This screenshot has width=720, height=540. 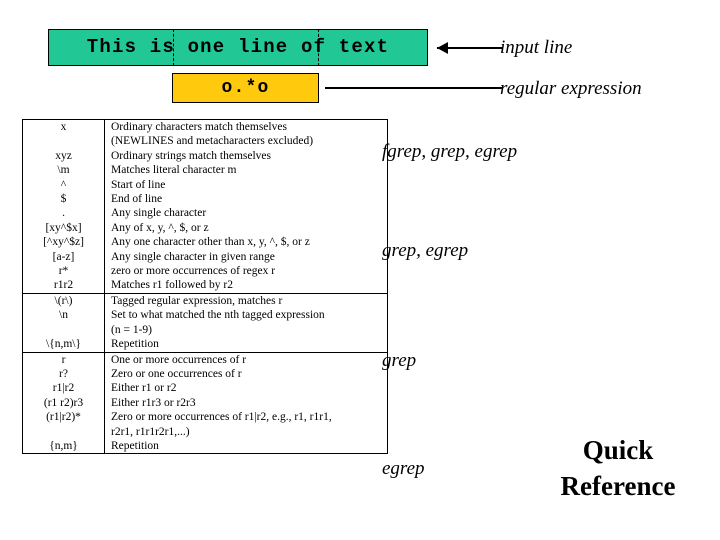 I want to click on table-row: ^ Start of line, so click(x=205, y=185).